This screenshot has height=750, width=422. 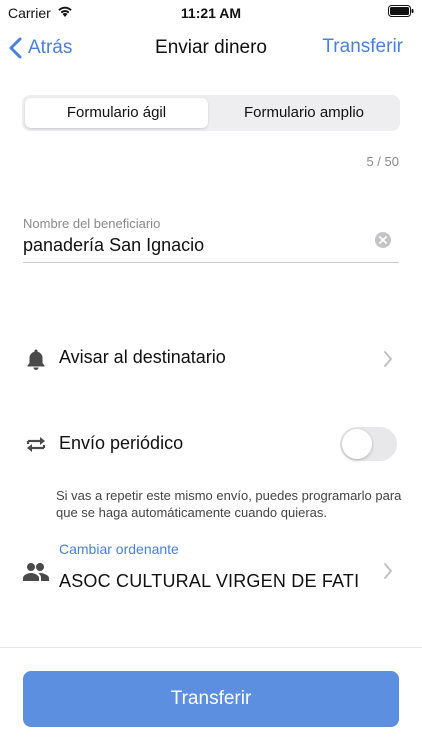 I want to click on beneficiary-name-input: panadería San Ignacio, so click(x=113, y=245).